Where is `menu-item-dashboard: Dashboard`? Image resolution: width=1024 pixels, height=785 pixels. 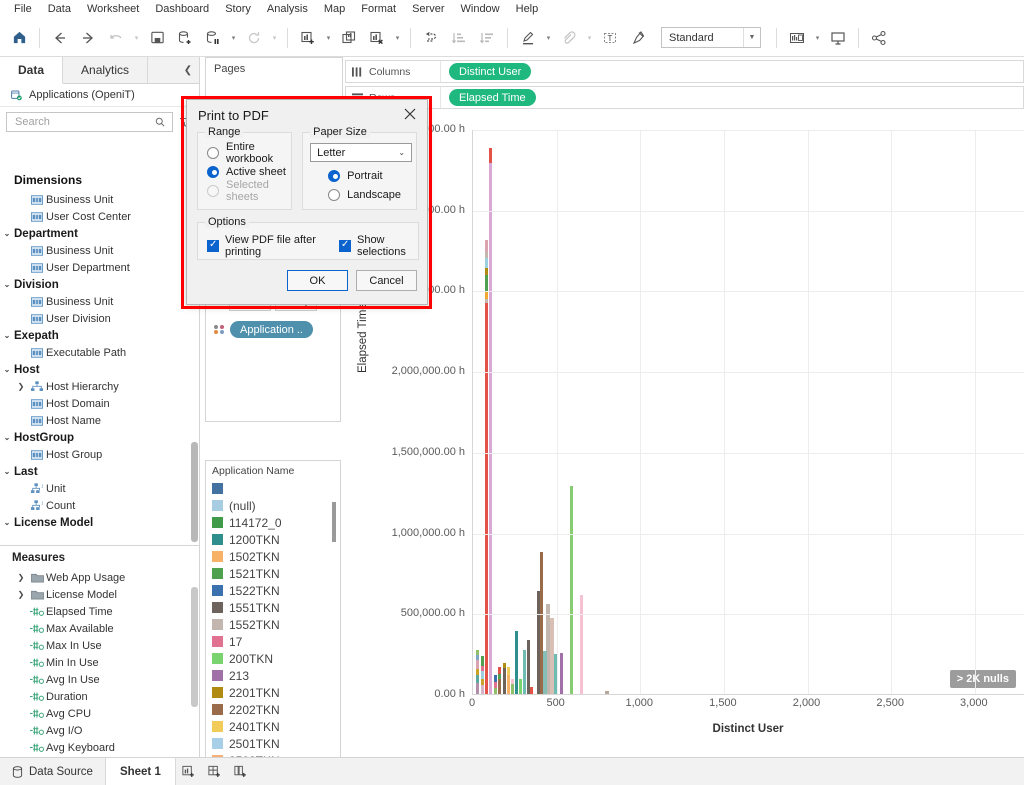 menu-item-dashboard: Dashboard is located at coordinates (182, 9).